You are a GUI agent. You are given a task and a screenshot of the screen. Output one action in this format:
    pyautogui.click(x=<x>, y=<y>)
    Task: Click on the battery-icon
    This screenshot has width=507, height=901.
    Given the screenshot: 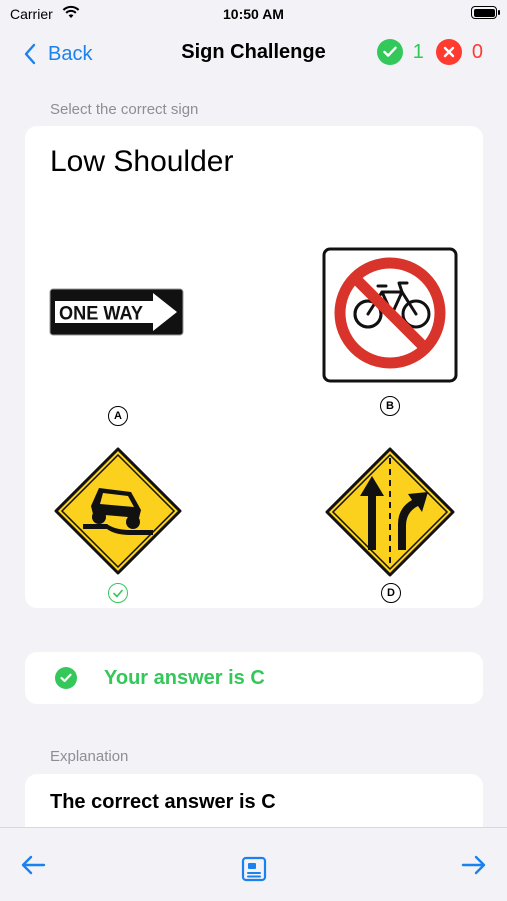 What is the action you would take?
    pyautogui.click(x=485, y=12)
    